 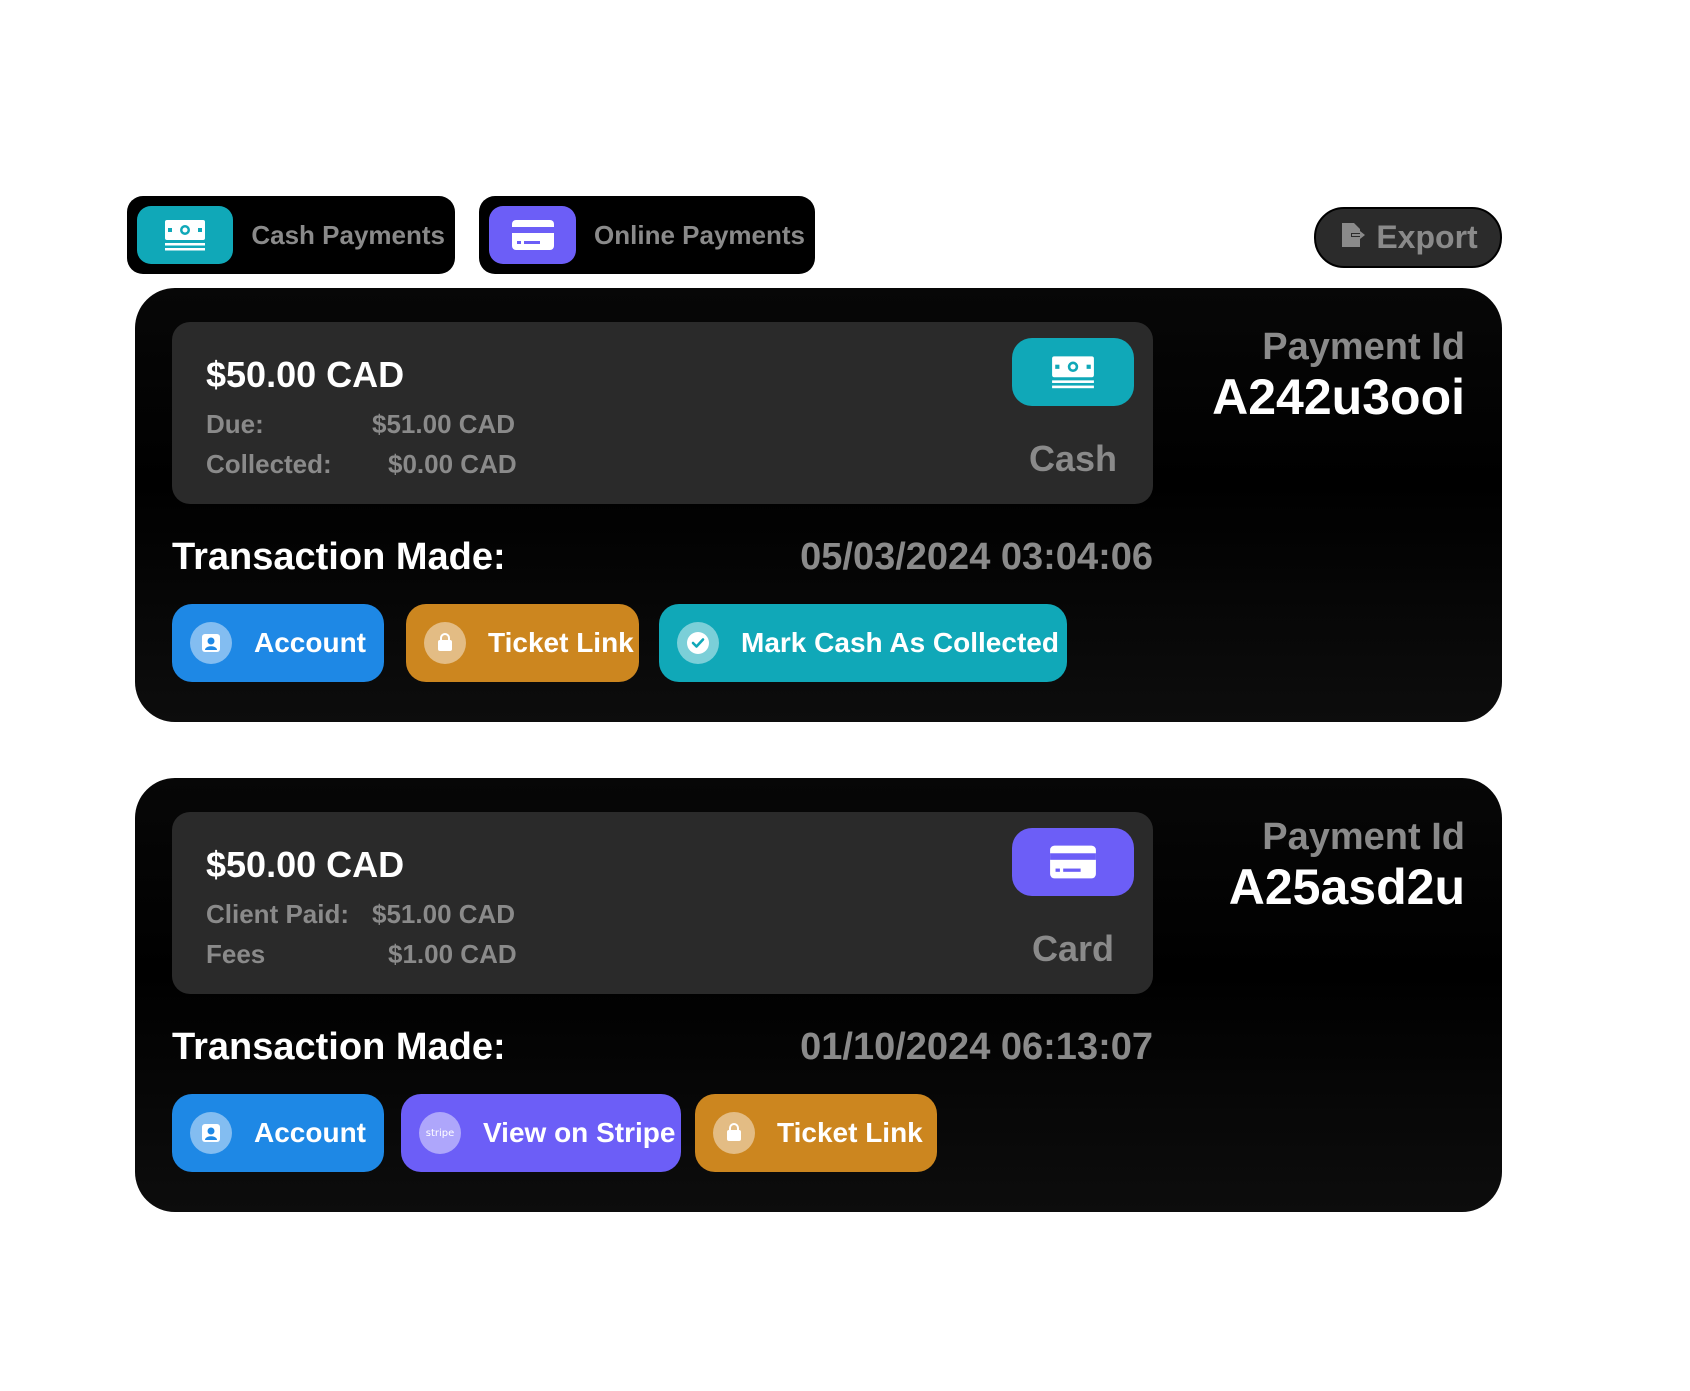 I want to click on export-icon, so click(x=1352, y=237).